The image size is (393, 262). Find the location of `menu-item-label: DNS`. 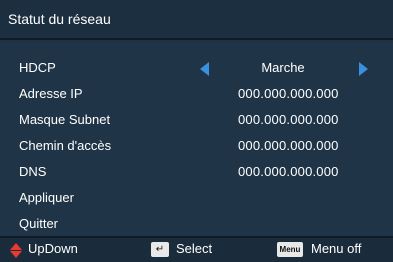

menu-item-label: DNS is located at coordinates (33, 171).